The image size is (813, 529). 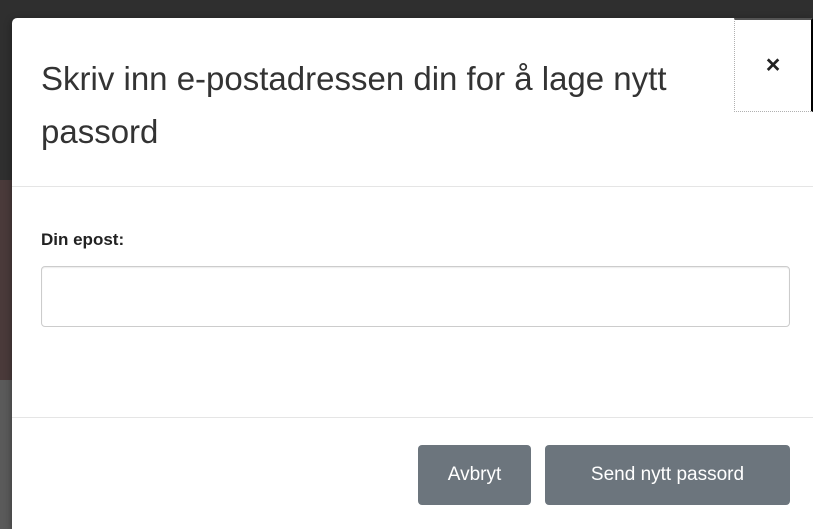 I want to click on close-button: ×, so click(x=773, y=65).